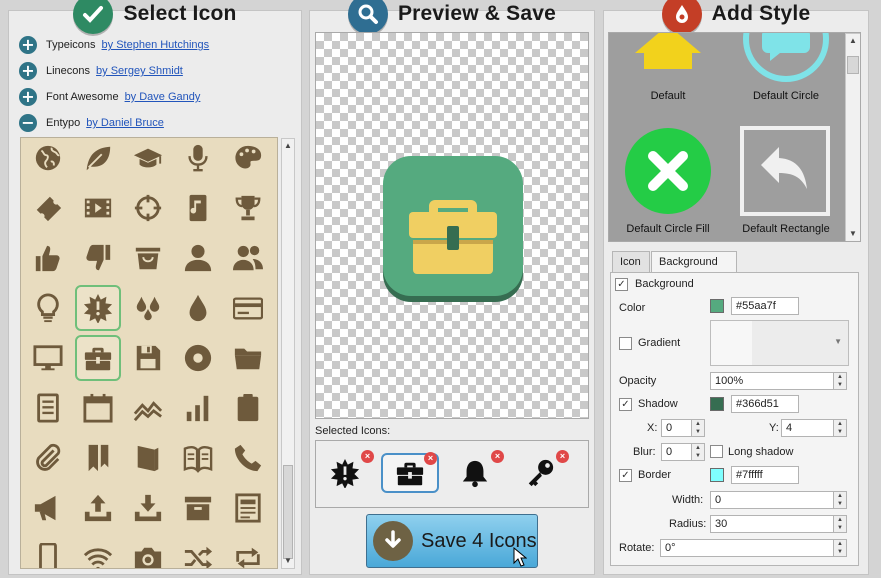 Image resolution: width=881 pixels, height=578 pixels. Describe the element at coordinates (288, 353) in the screenshot. I see `icon-grid-scrollbar: ▲ ▼` at that location.